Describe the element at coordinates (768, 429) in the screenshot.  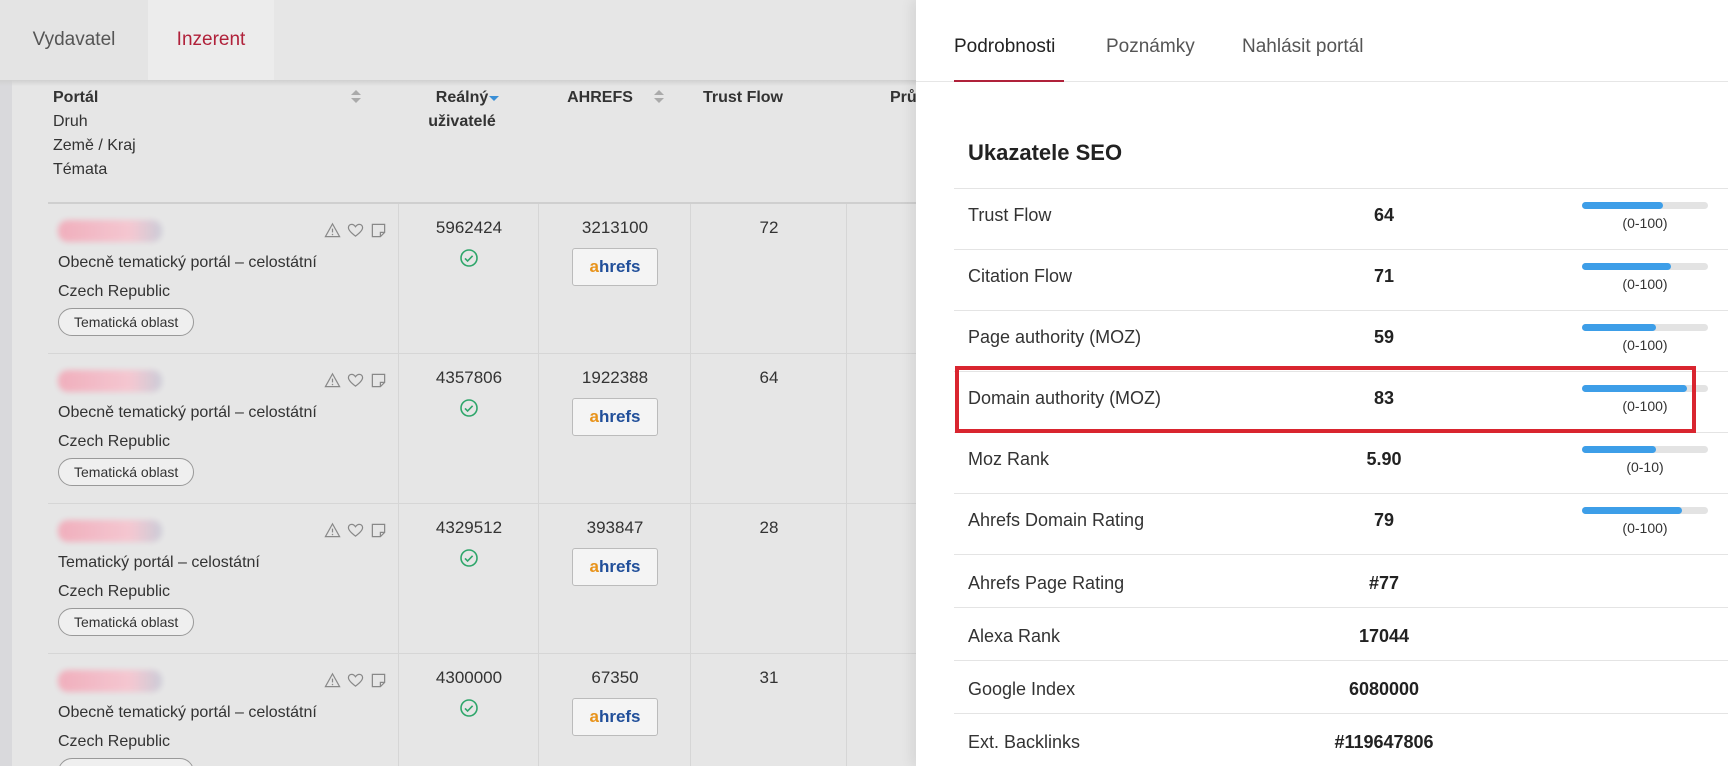
I see `trust-flow-cell: 64` at that location.